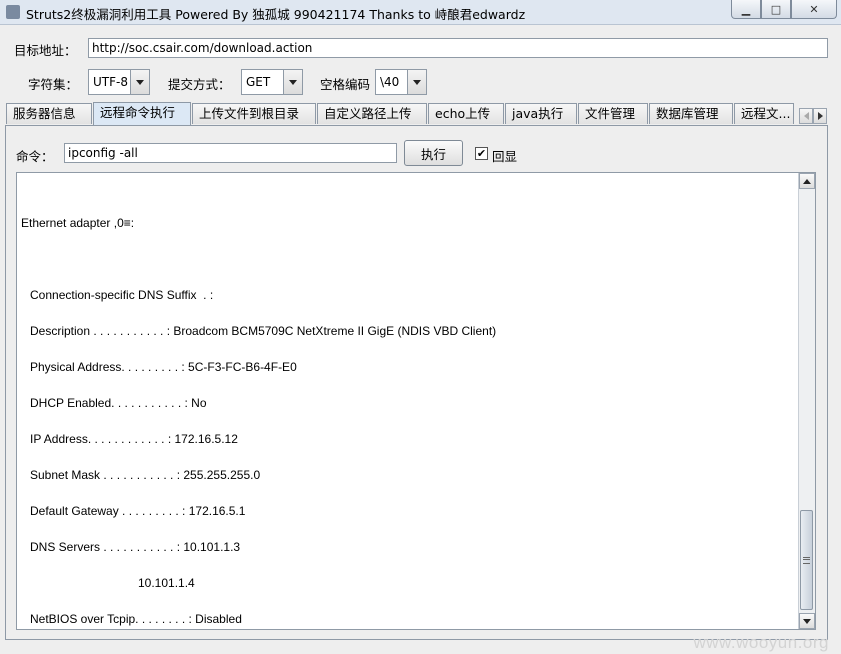  I want to click on output-line: DHCP Enabled. . . . . . . . . . . : No, so click(118, 403).